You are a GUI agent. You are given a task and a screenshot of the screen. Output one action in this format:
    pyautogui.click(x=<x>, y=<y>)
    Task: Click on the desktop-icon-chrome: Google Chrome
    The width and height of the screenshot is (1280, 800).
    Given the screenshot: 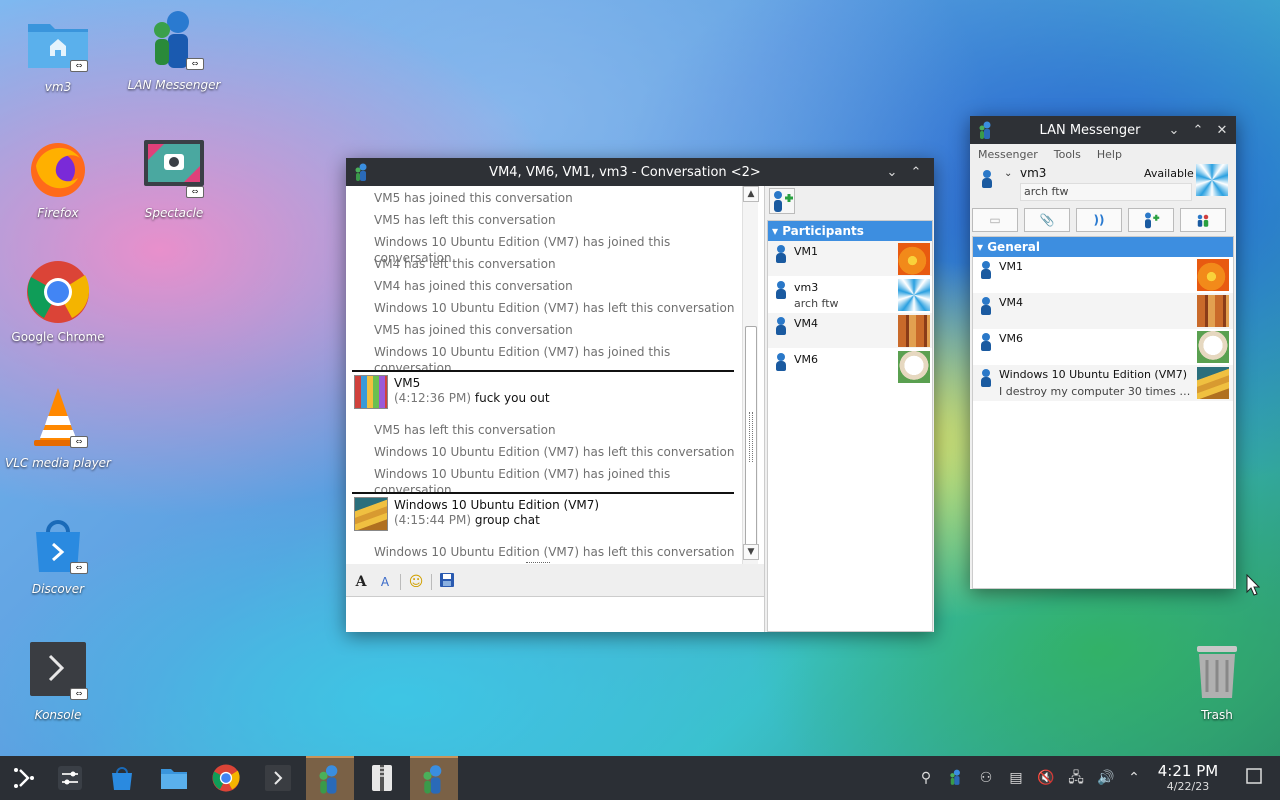 What is the action you would take?
    pyautogui.click(x=58, y=302)
    